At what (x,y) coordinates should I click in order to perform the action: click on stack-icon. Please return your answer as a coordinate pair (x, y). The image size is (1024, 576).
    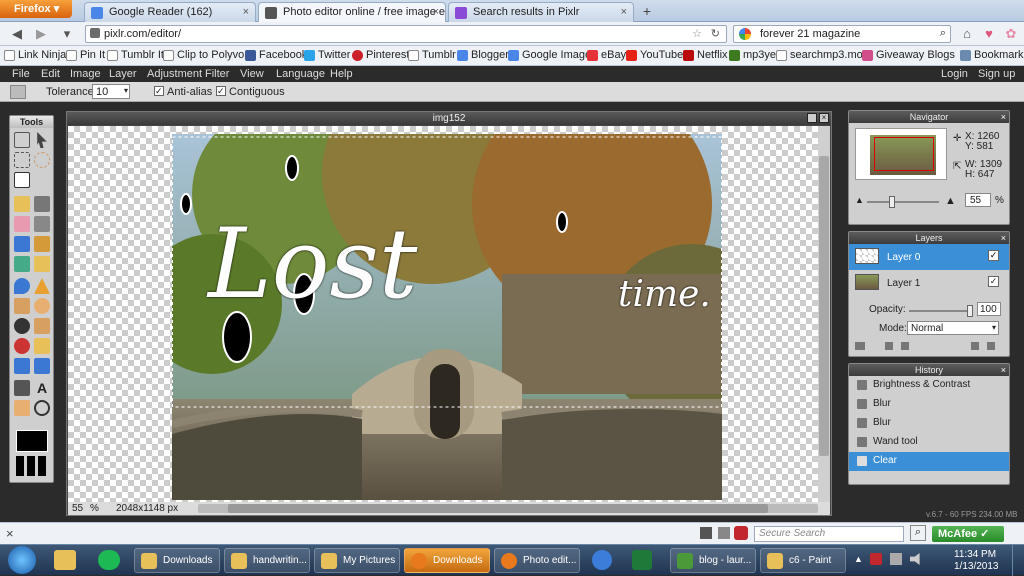
    Looking at the image, I should click on (706, 533).